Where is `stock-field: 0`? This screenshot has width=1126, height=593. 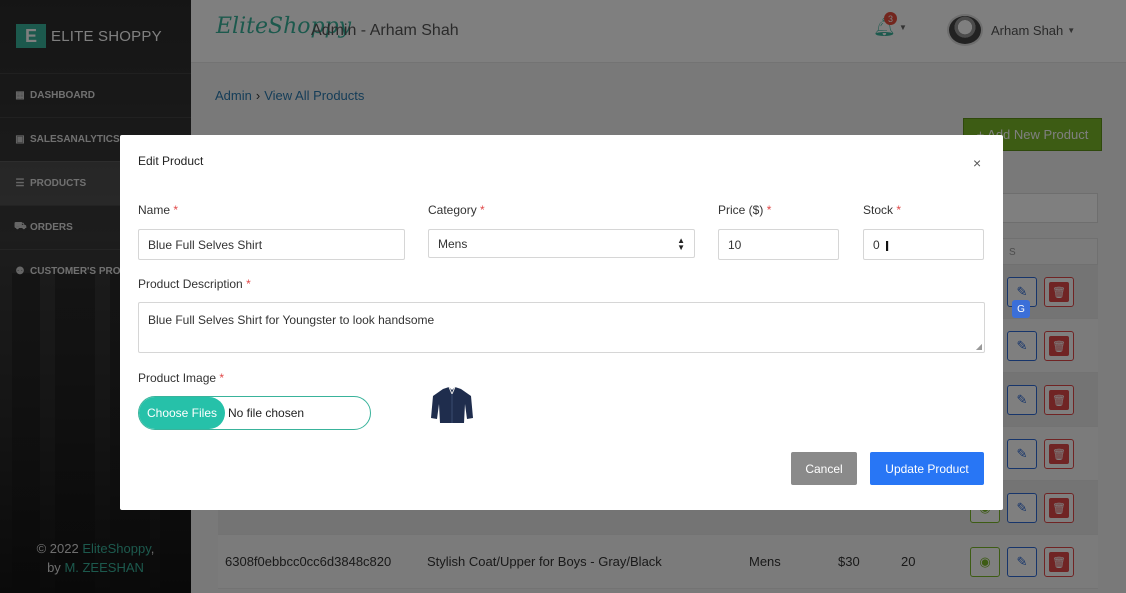 stock-field: 0 is located at coordinates (923, 244).